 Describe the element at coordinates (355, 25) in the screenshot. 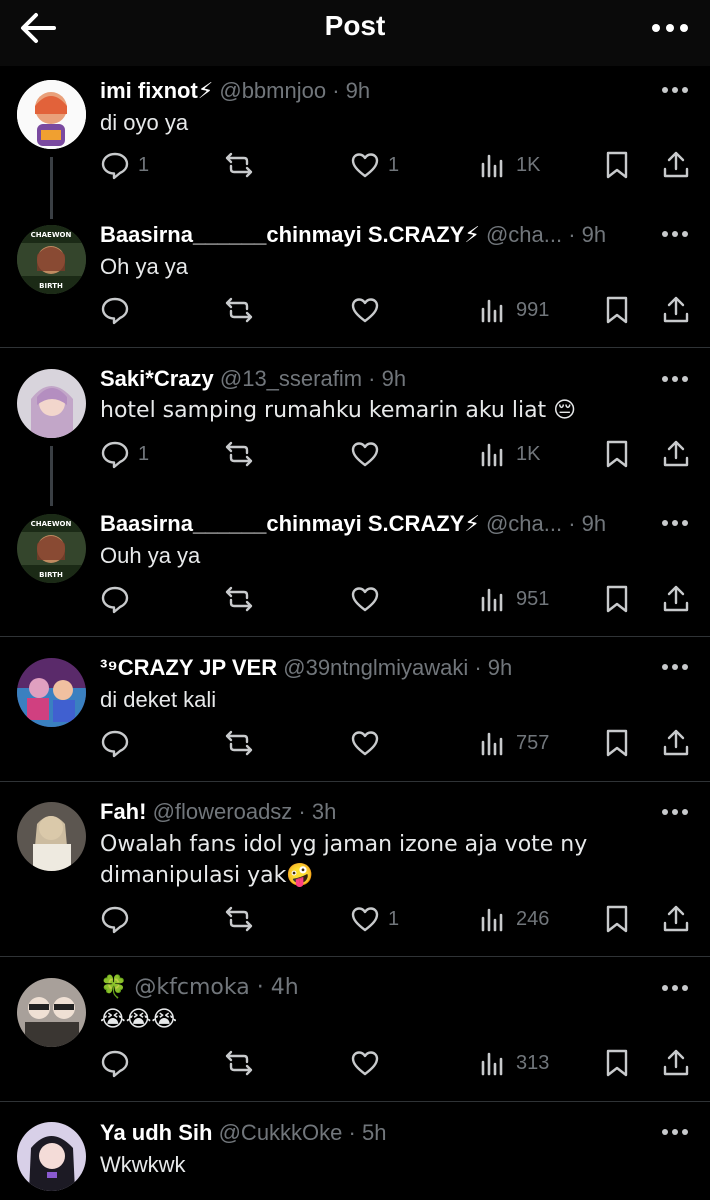

I see `page-title: Post` at that location.